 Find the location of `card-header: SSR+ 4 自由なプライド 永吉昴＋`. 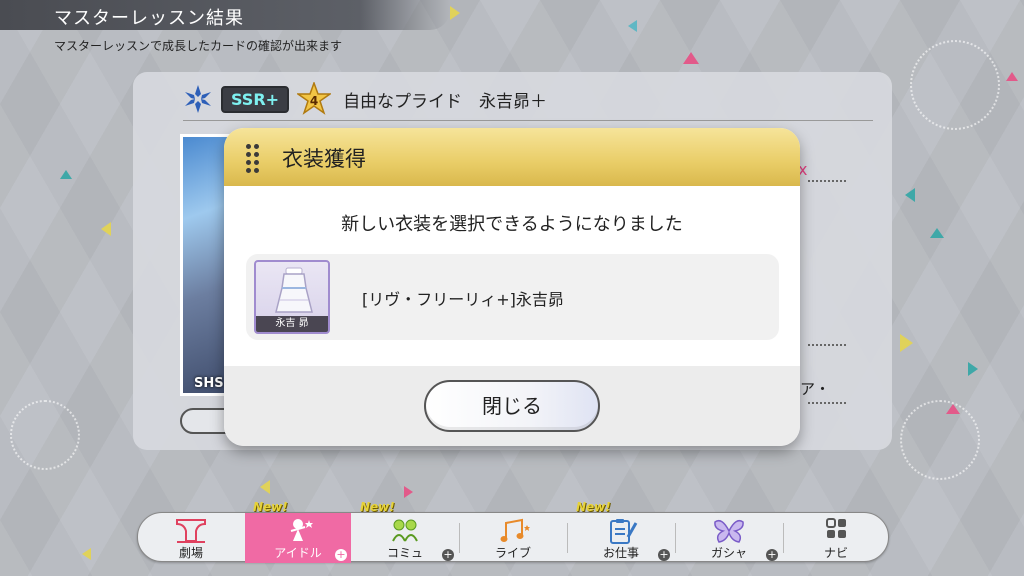

card-header: SSR+ 4 自由なプライド 永吉昴＋ is located at coordinates (365, 98).